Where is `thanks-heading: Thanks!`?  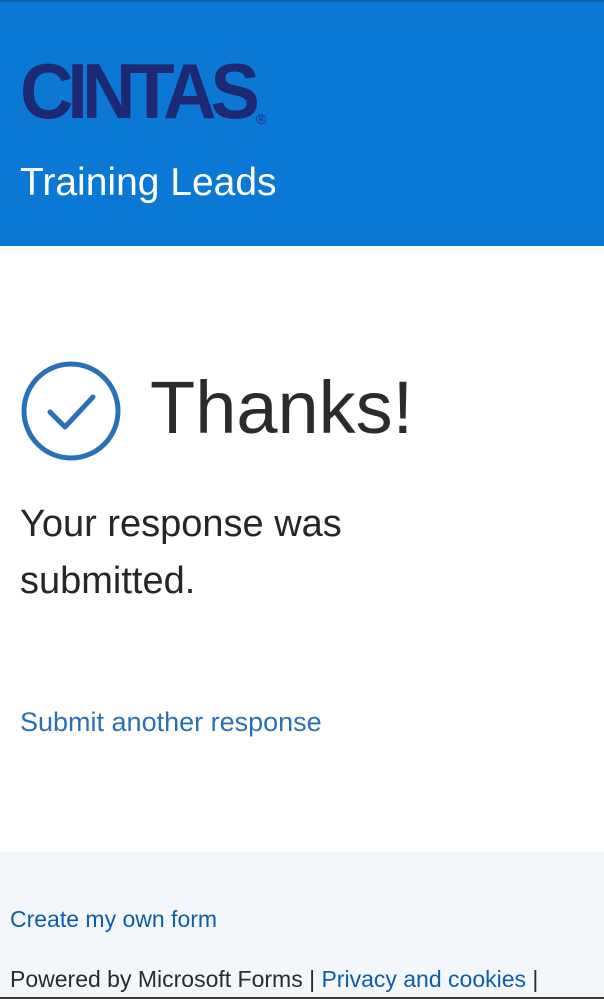 thanks-heading: Thanks! is located at coordinates (282, 407).